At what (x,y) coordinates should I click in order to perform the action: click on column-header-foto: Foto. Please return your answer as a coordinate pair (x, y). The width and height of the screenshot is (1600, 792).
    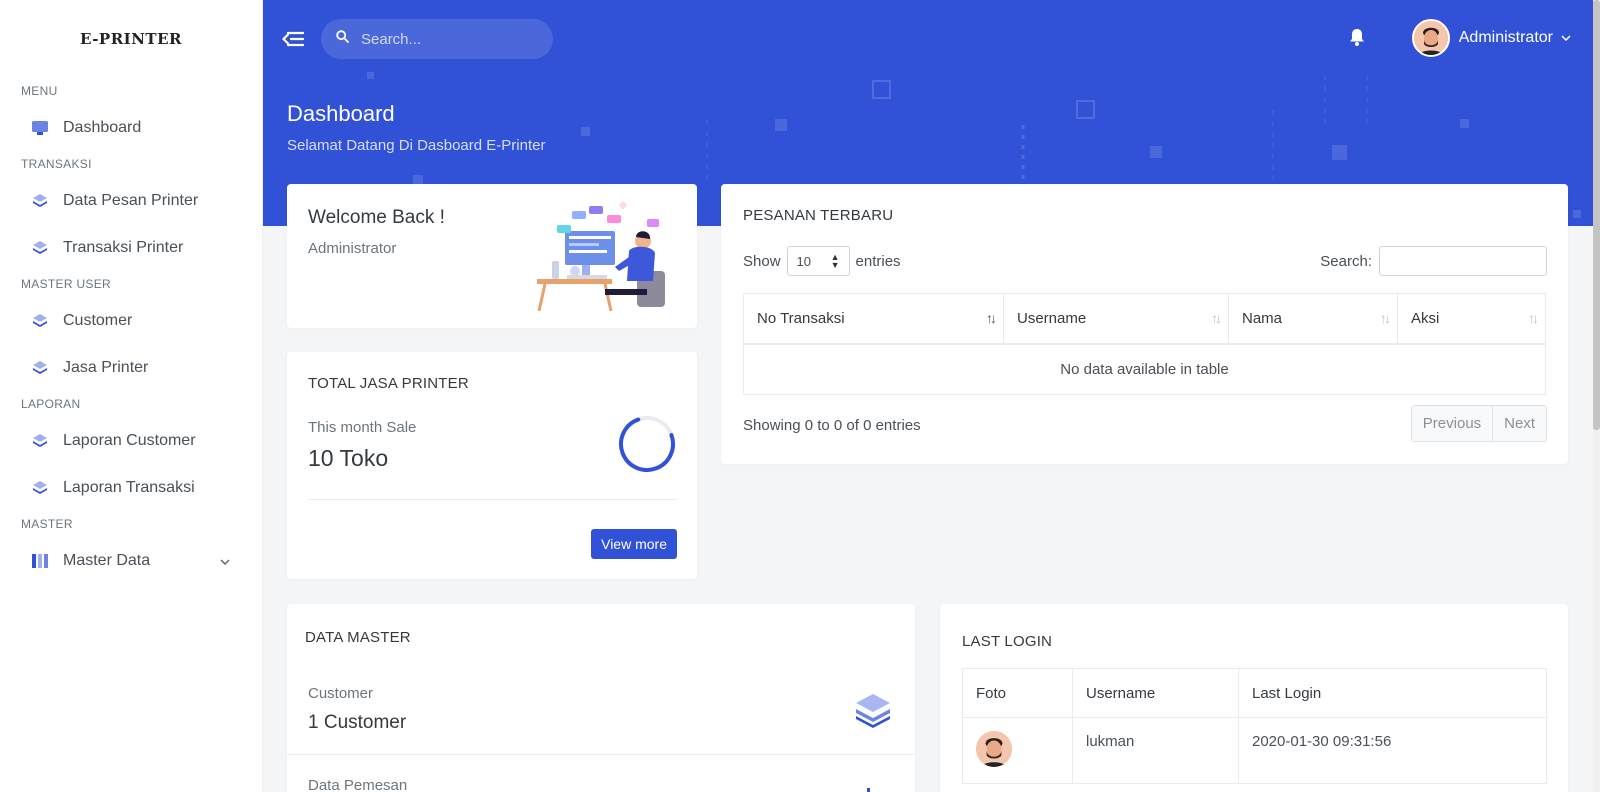
    Looking at the image, I should click on (1017, 693).